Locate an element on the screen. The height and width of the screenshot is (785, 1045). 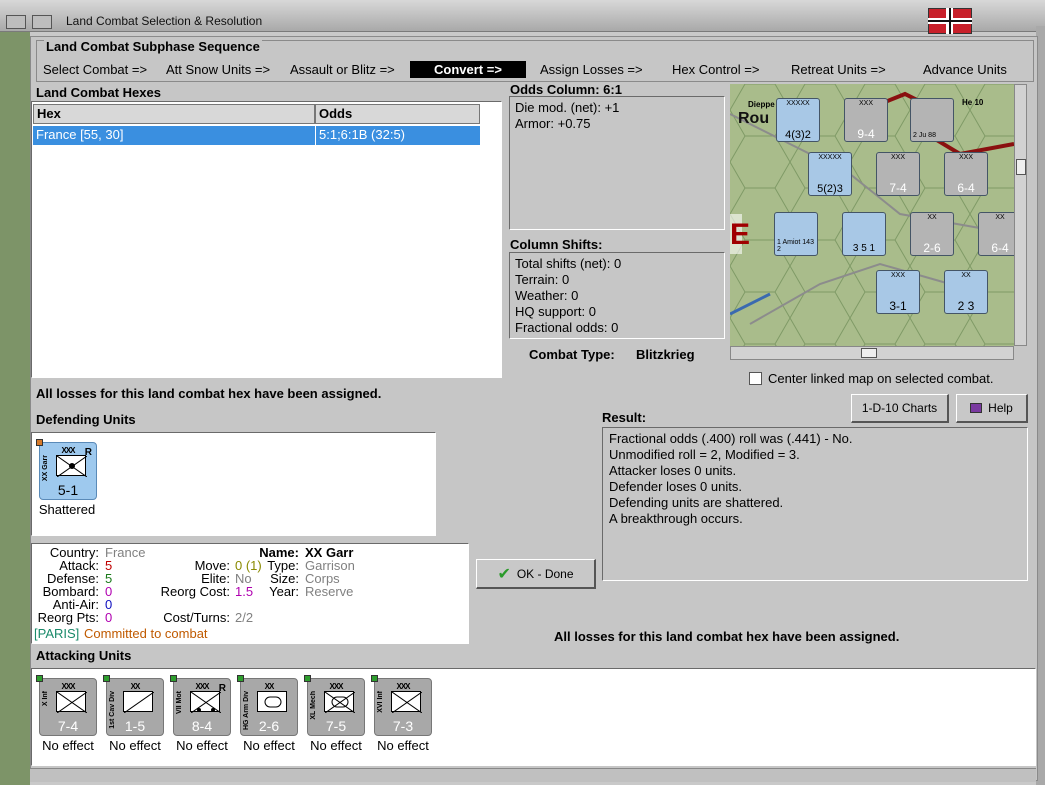
unit-strength: 7-4 is located at coordinates (68, 726).